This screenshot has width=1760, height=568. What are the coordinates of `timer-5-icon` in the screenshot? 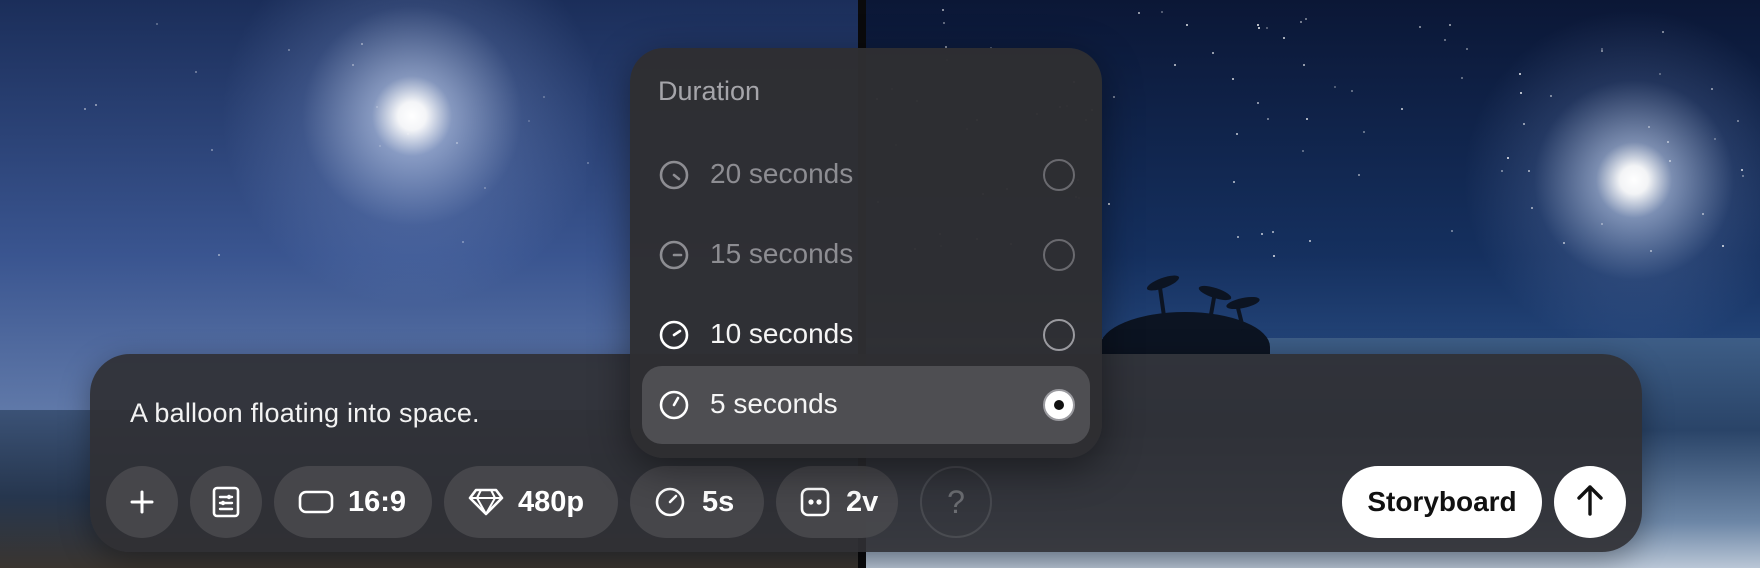 It's located at (674, 405).